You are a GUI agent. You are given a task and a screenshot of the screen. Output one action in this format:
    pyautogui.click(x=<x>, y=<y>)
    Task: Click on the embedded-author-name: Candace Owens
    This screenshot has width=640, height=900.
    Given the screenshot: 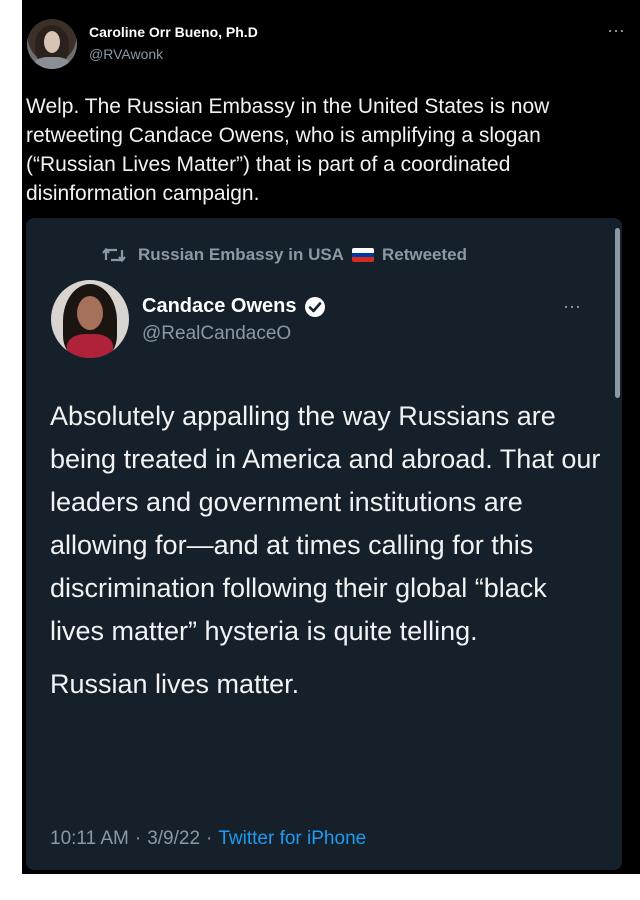 What is the action you would take?
    pyautogui.click(x=234, y=306)
    